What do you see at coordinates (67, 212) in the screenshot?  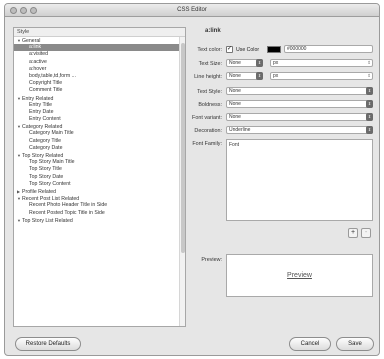 I see `style-list-item-label: Recent Posted Topic Title in Side` at bounding box center [67, 212].